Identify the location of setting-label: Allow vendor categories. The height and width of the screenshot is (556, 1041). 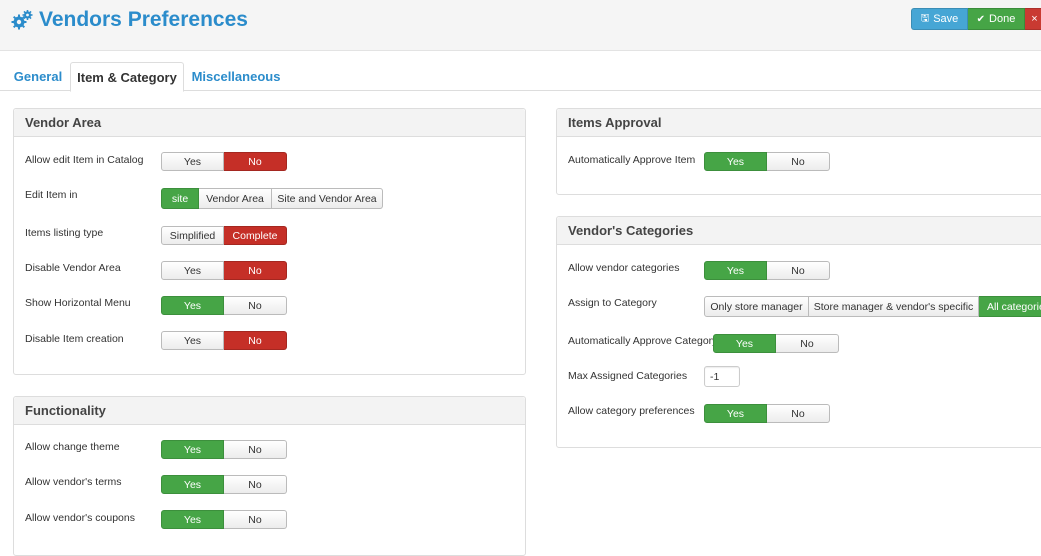
(624, 268).